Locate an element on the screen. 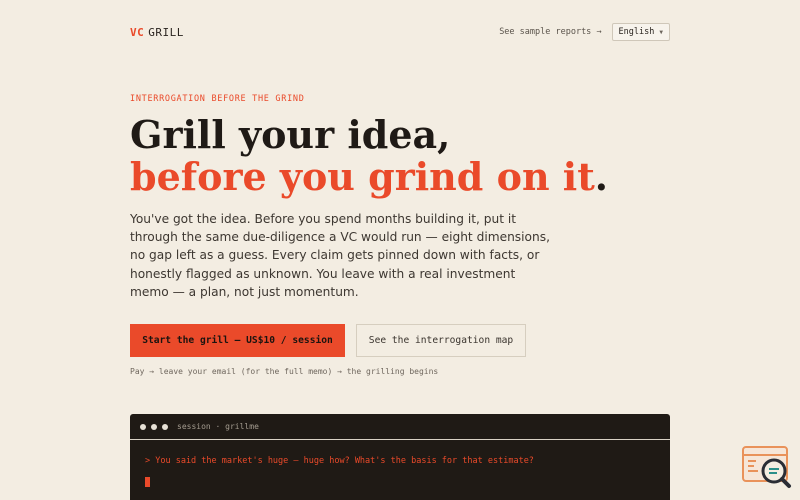 This screenshot has height=500, width=800. hero-title: Grill your idea, before you grind on it. is located at coordinates (369, 156).